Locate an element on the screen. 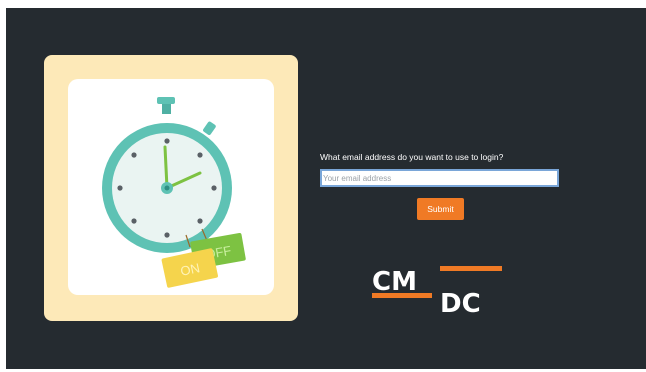 This screenshot has width=646, height=372. on-sign: ON is located at coordinates (189, 268).